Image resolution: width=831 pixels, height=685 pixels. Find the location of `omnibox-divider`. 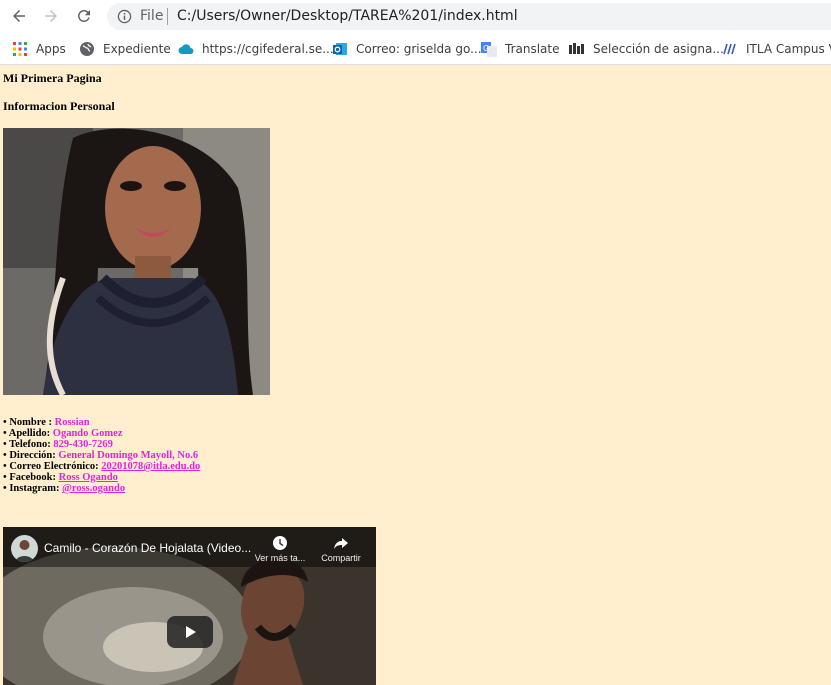

omnibox-divider is located at coordinates (167, 16).